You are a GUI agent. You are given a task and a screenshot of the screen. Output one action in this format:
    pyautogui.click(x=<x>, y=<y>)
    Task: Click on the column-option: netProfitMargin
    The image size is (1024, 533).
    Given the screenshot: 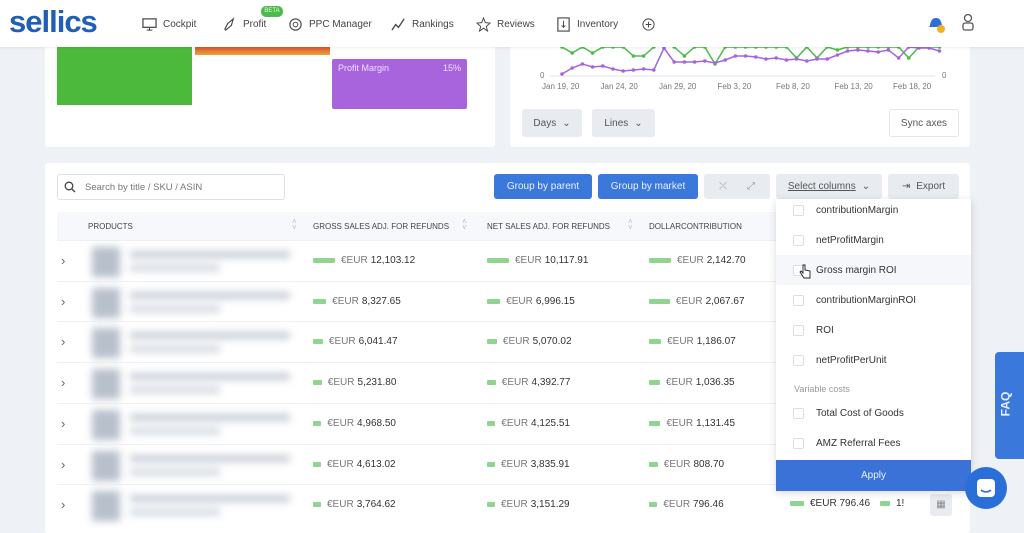 What is the action you would take?
    pyautogui.click(x=873, y=240)
    